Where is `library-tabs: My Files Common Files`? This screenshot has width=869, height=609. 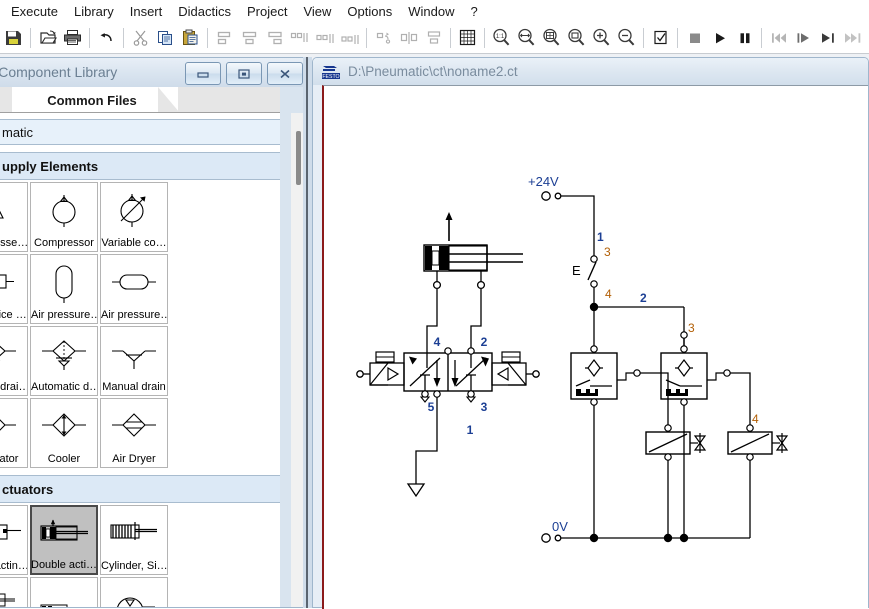
library-tabs: My Files Common Files is located at coordinates (140, 100).